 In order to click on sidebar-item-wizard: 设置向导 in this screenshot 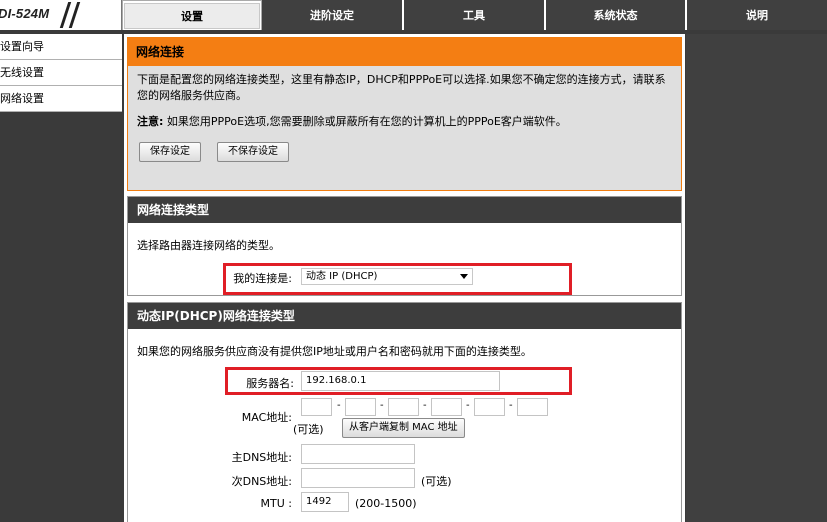, I will do `click(61, 47)`.